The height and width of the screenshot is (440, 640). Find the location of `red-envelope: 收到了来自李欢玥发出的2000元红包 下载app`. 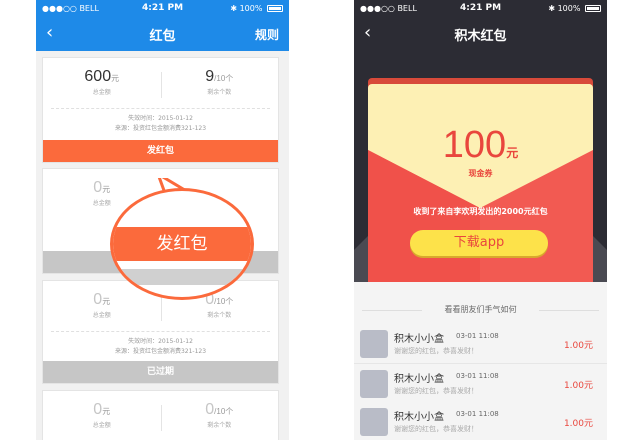

red-envelope: 收到了来自李欢玥发出的2000元红包 下载app is located at coordinates (480, 216).